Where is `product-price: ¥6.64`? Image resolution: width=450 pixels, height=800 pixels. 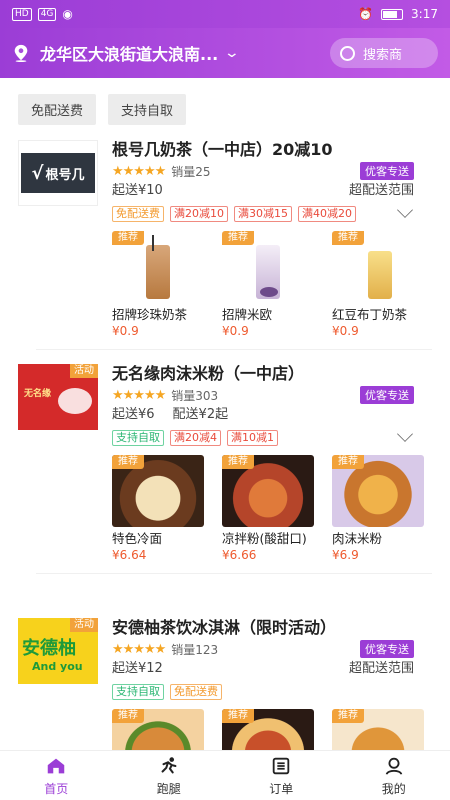
product-price: ¥6.64 is located at coordinates (129, 555).